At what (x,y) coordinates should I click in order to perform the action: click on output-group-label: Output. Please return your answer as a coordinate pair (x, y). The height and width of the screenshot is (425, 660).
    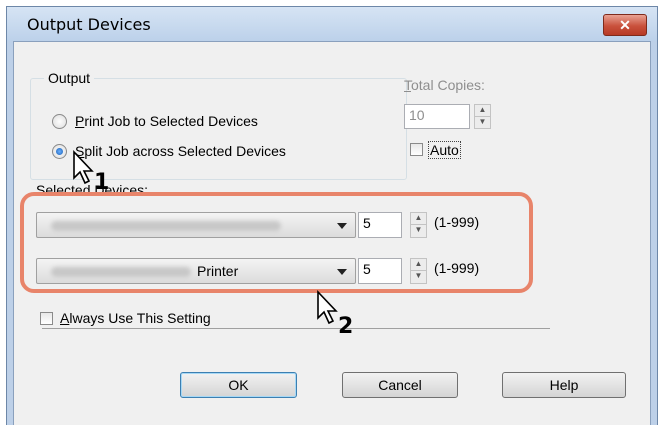
    Looking at the image, I should click on (69, 78).